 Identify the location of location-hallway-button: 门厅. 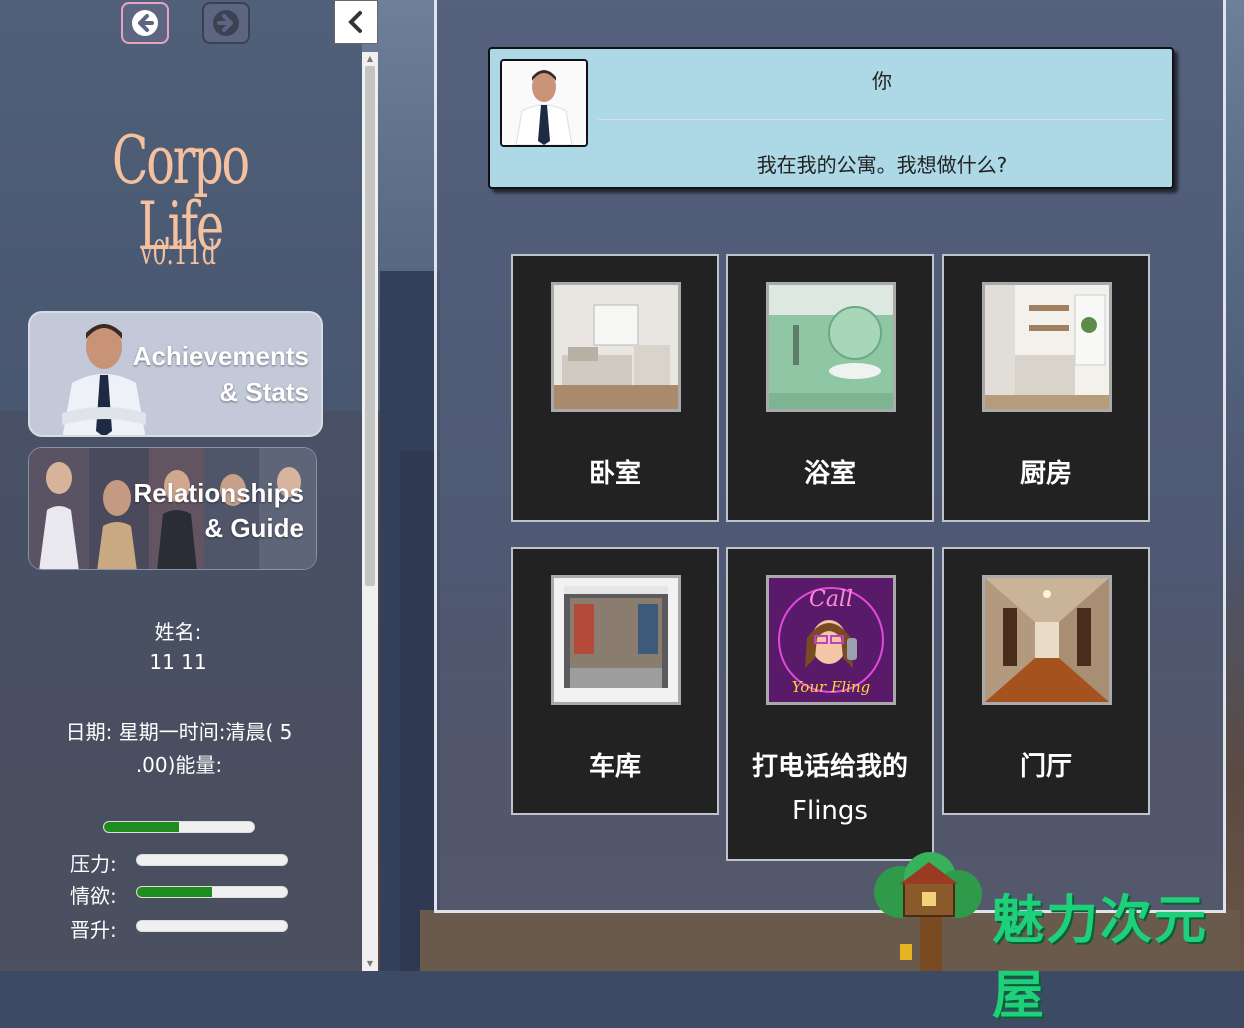
(1046, 681).